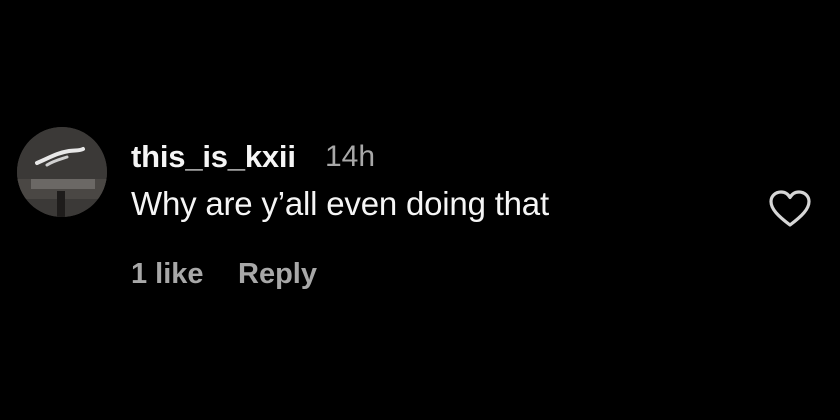 The image size is (840, 420). I want to click on reply-button: Reply, so click(277, 274).